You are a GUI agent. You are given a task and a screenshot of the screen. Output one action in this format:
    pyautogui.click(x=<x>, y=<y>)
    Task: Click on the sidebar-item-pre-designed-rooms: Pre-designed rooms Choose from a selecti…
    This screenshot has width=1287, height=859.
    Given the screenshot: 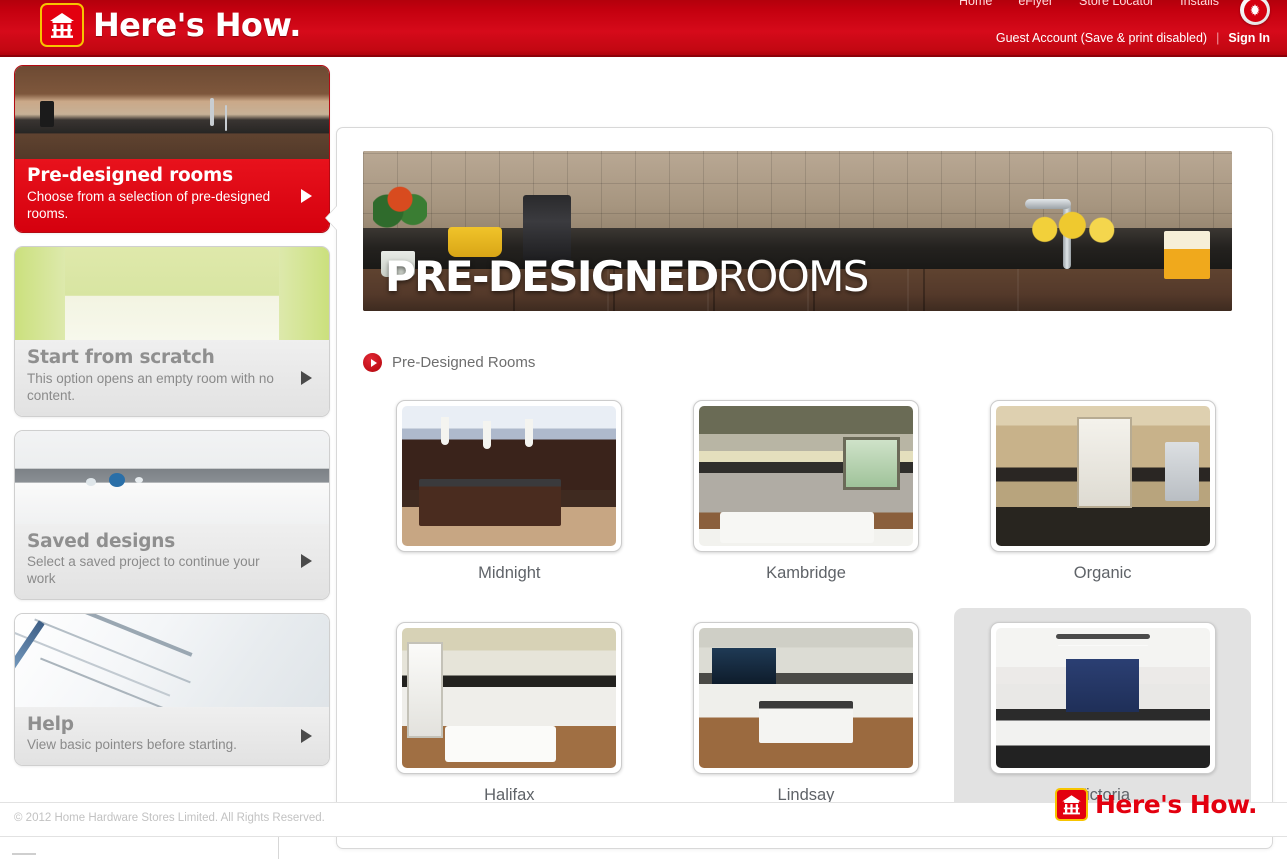 What is the action you would take?
    pyautogui.click(x=172, y=149)
    